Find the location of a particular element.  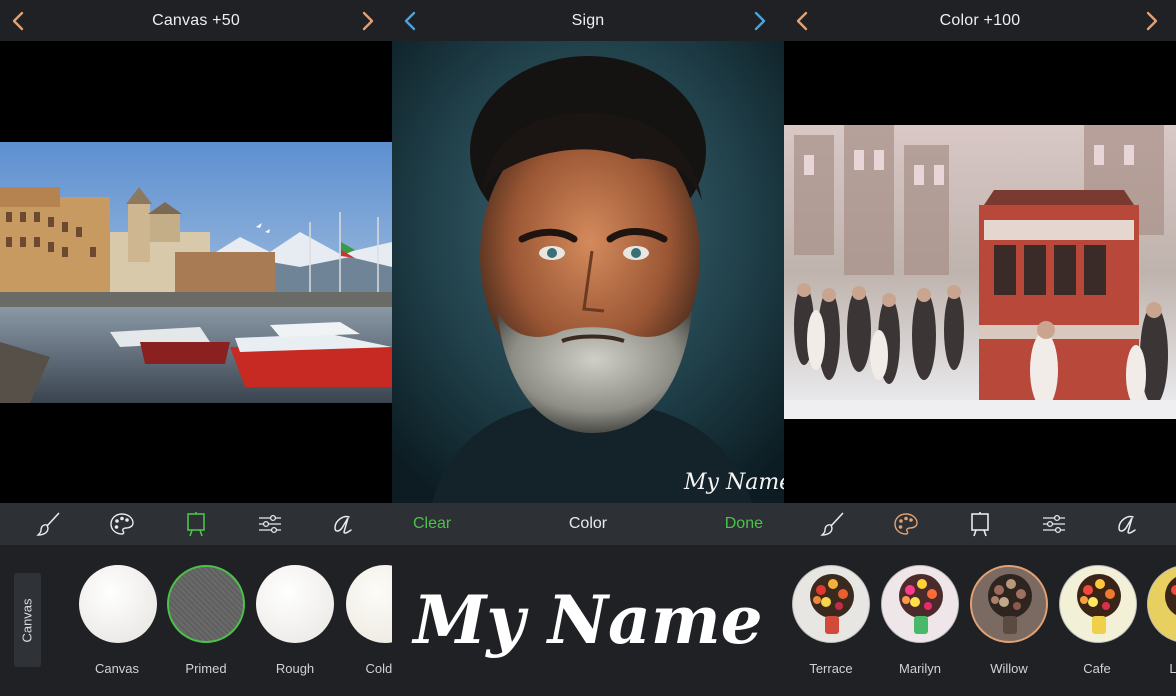

panel-title: Color +100 is located at coordinates (980, 20).